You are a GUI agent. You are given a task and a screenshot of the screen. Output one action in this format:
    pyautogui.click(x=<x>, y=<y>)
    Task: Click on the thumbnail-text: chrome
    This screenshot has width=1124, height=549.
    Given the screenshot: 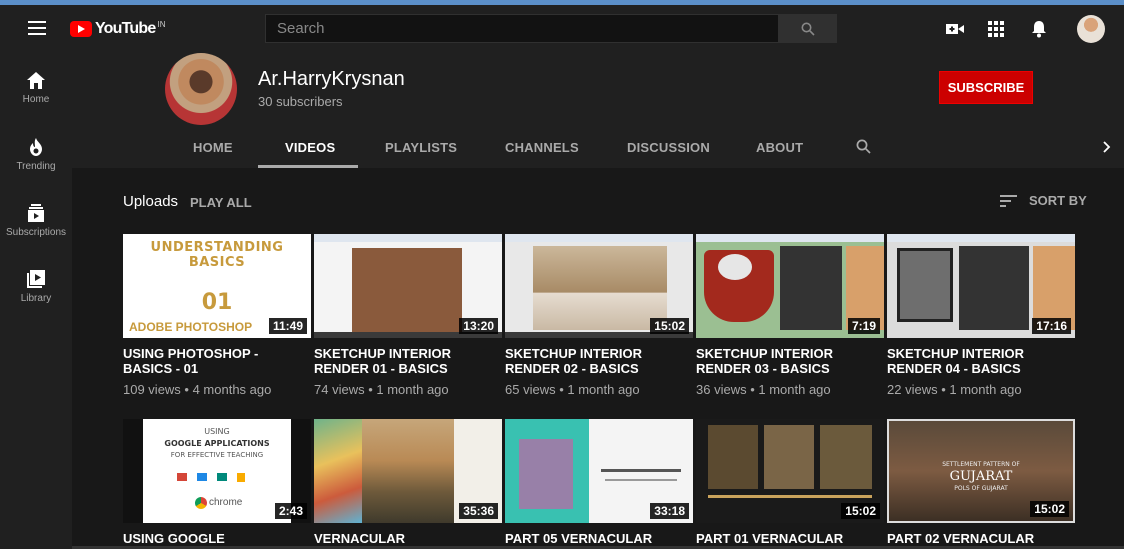 What is the action you would take?
    pyautogui.click(x=226, y=502)
    